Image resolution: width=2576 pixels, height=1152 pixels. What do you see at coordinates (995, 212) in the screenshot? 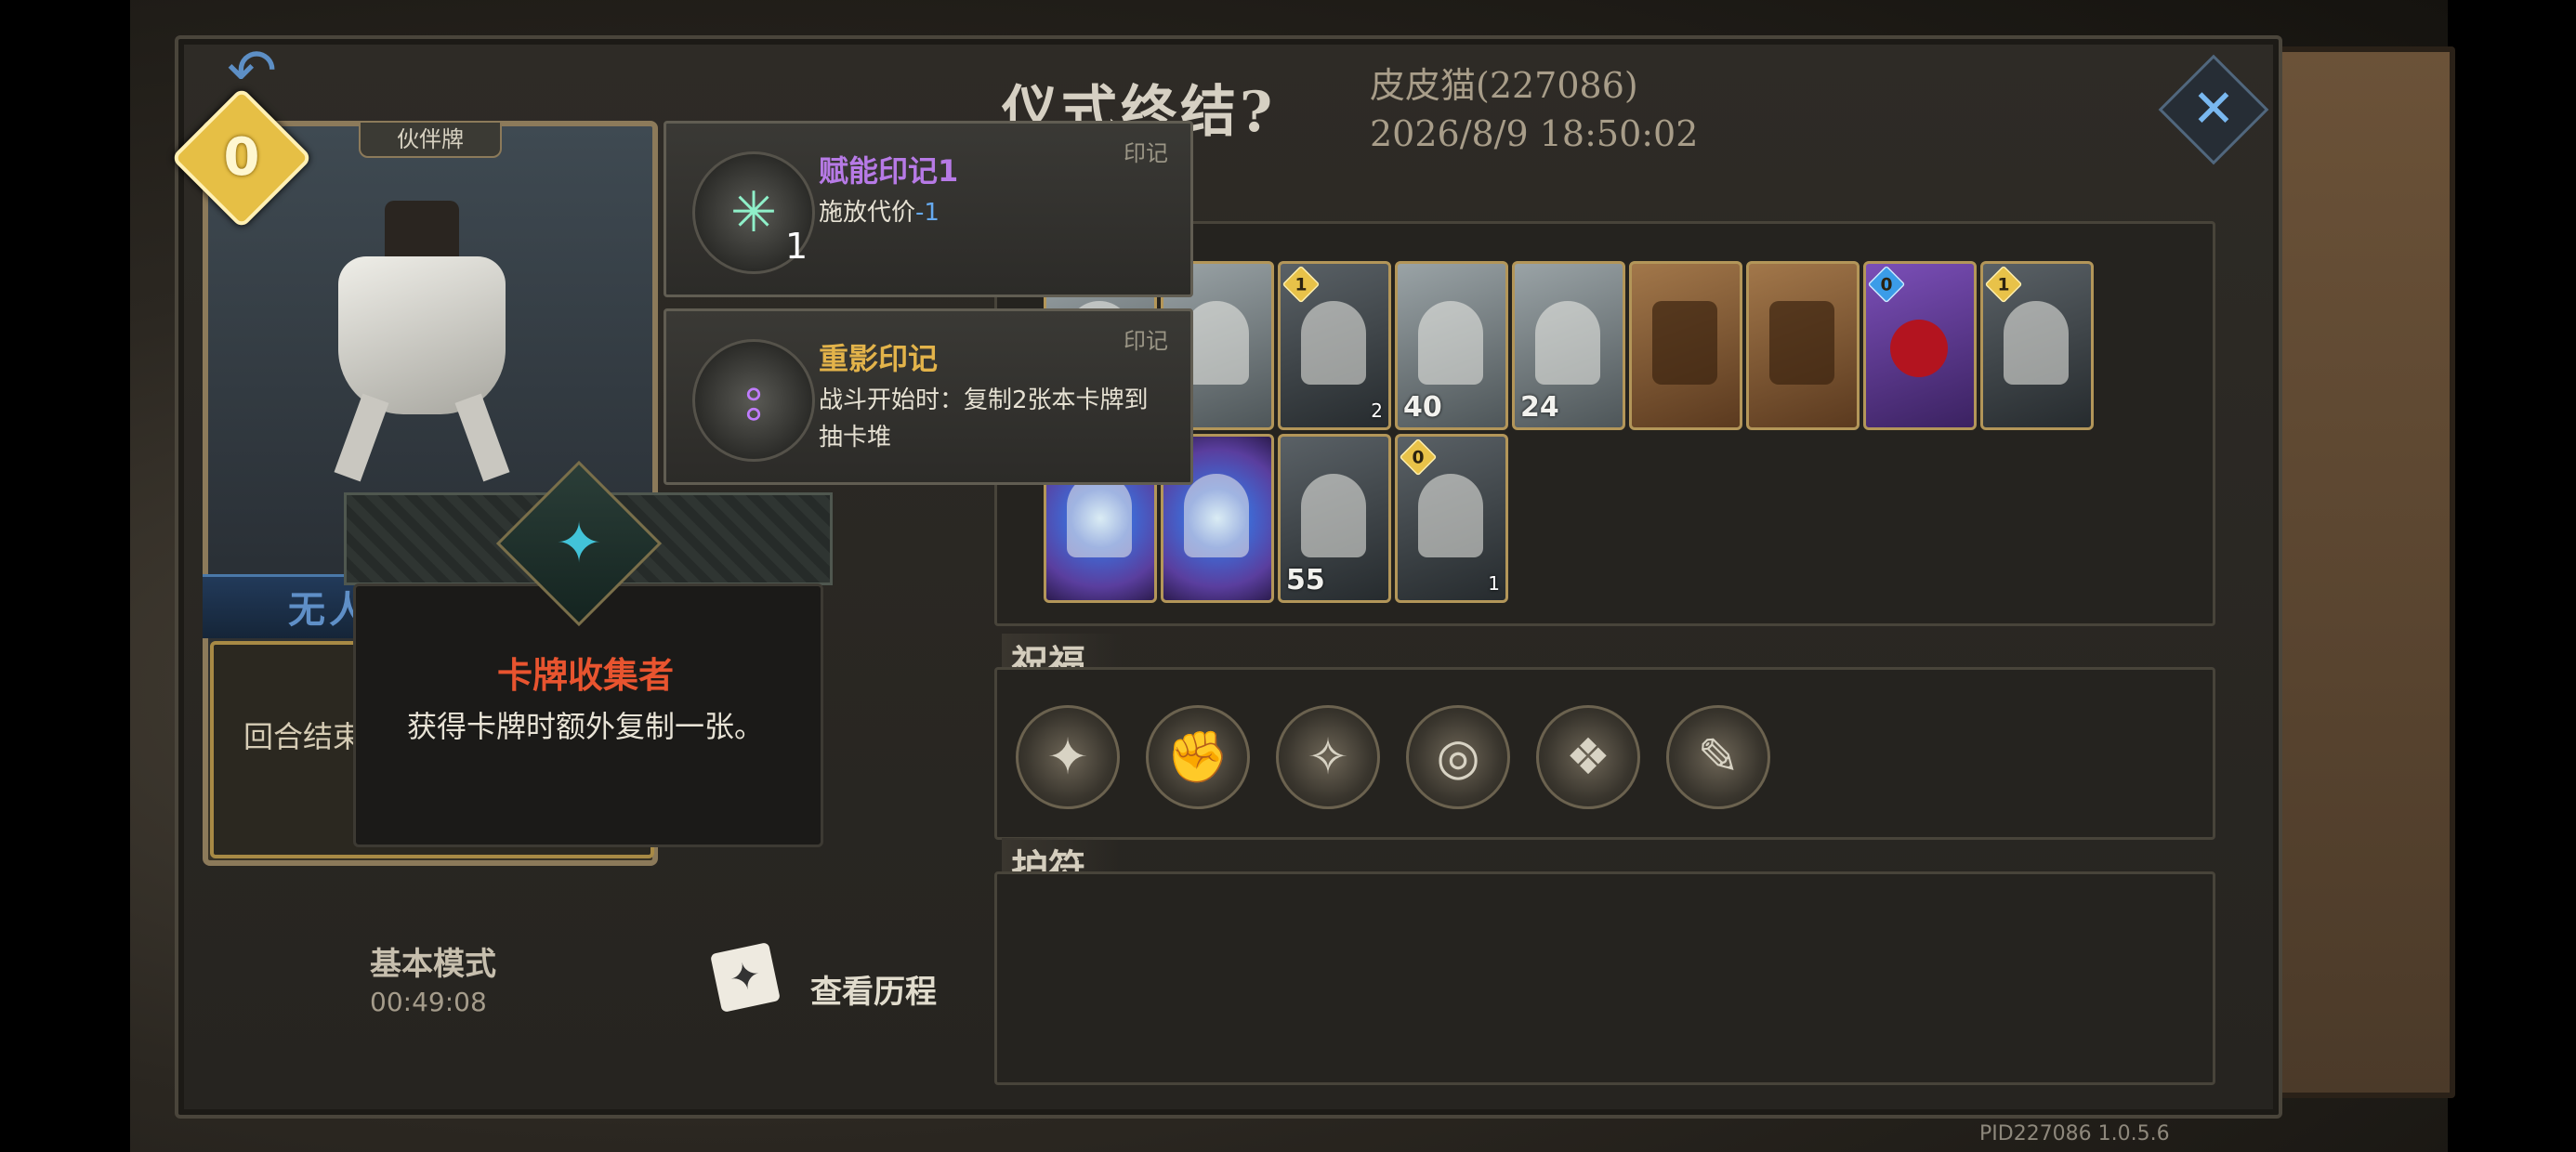
I see `mark-desc: 施放代价-1` at bounding box center [995, 212].